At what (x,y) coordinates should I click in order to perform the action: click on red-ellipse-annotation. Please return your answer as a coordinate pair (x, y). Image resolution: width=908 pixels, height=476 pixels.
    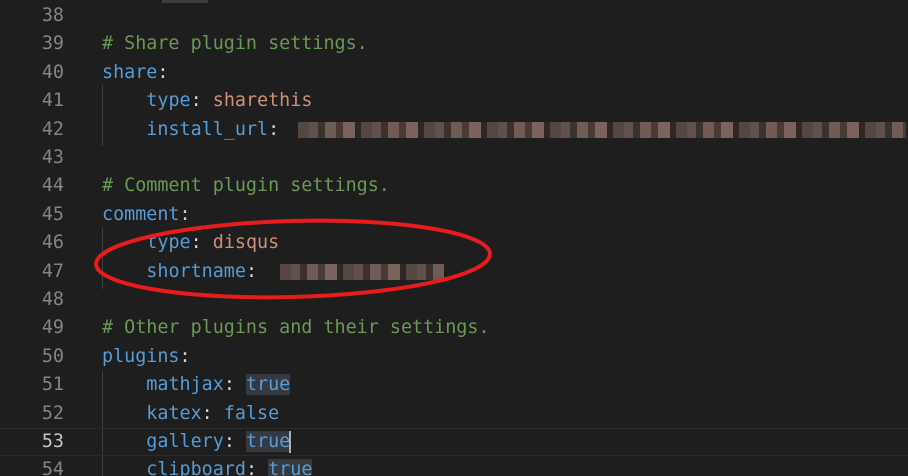
    Looking at the image, I should click on (293, 259).